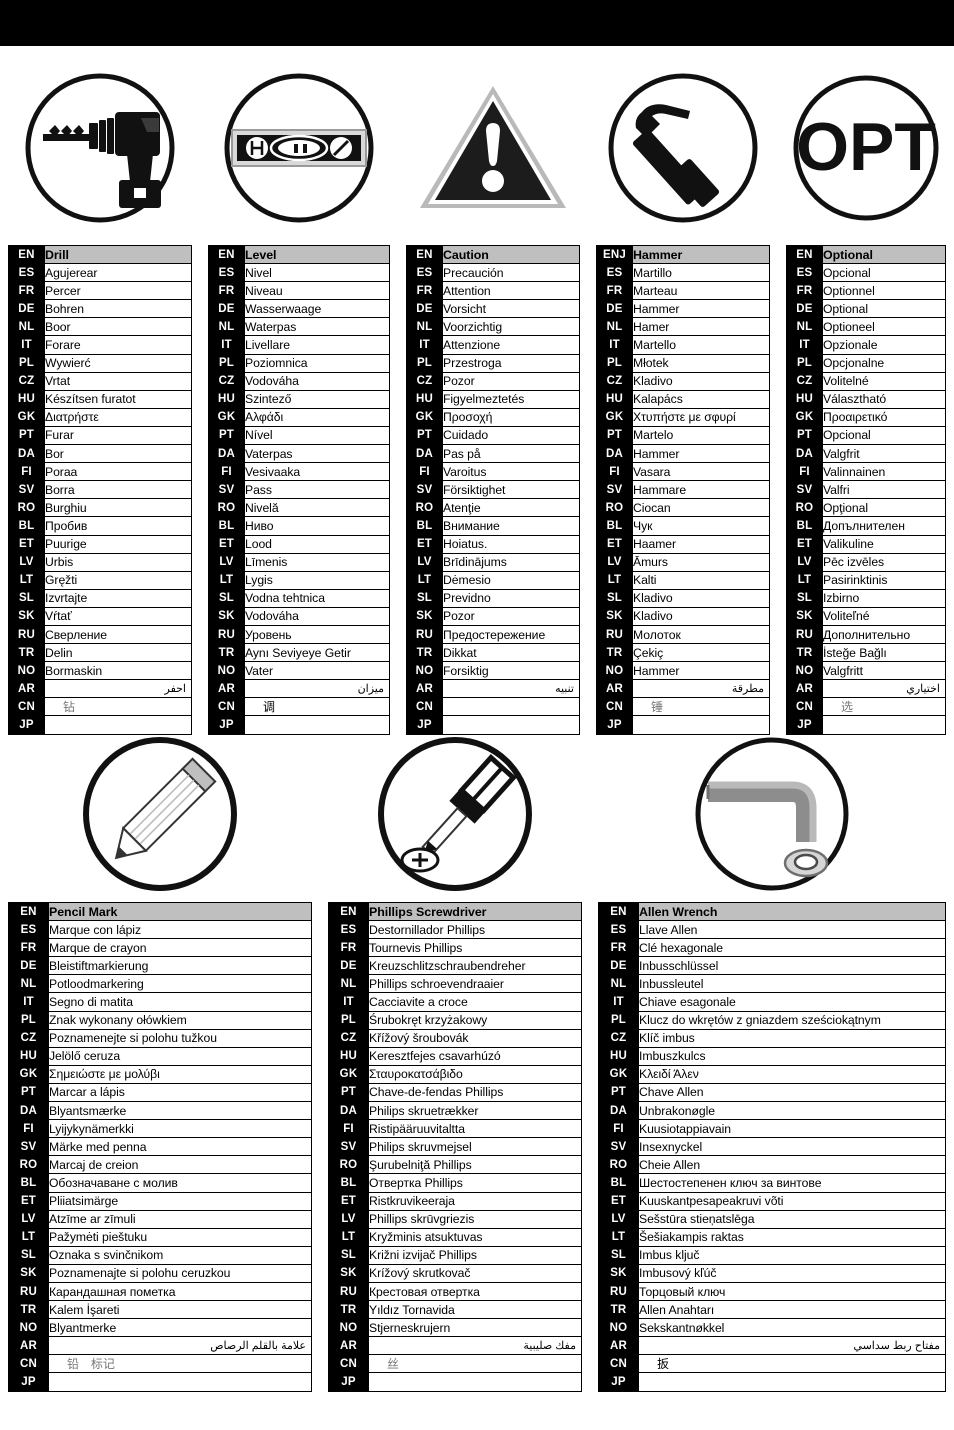 The width and height of the screenshot is (954, 1430). What do you see at coordinates (475, 1346) in the screenshot?
I see `term-cell: مفك صليبية` at bounding box center [475, 1346].